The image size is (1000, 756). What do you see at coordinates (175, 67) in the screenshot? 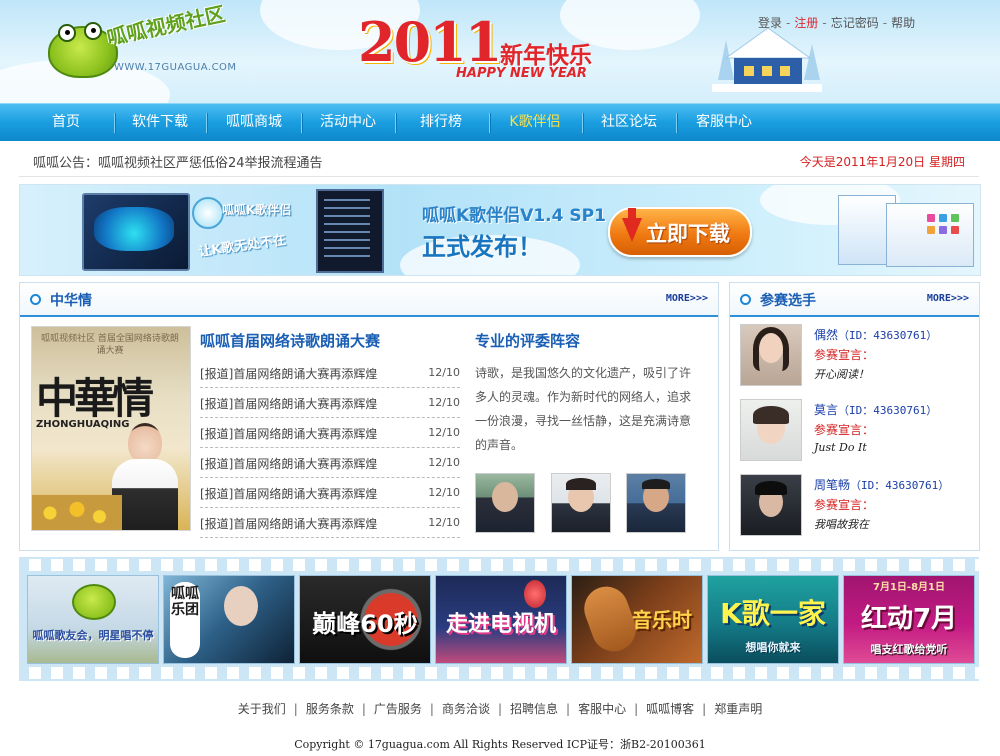
I see `logo-url: WWW.17GUAGUA.COM` at bounding box center [175, 67].